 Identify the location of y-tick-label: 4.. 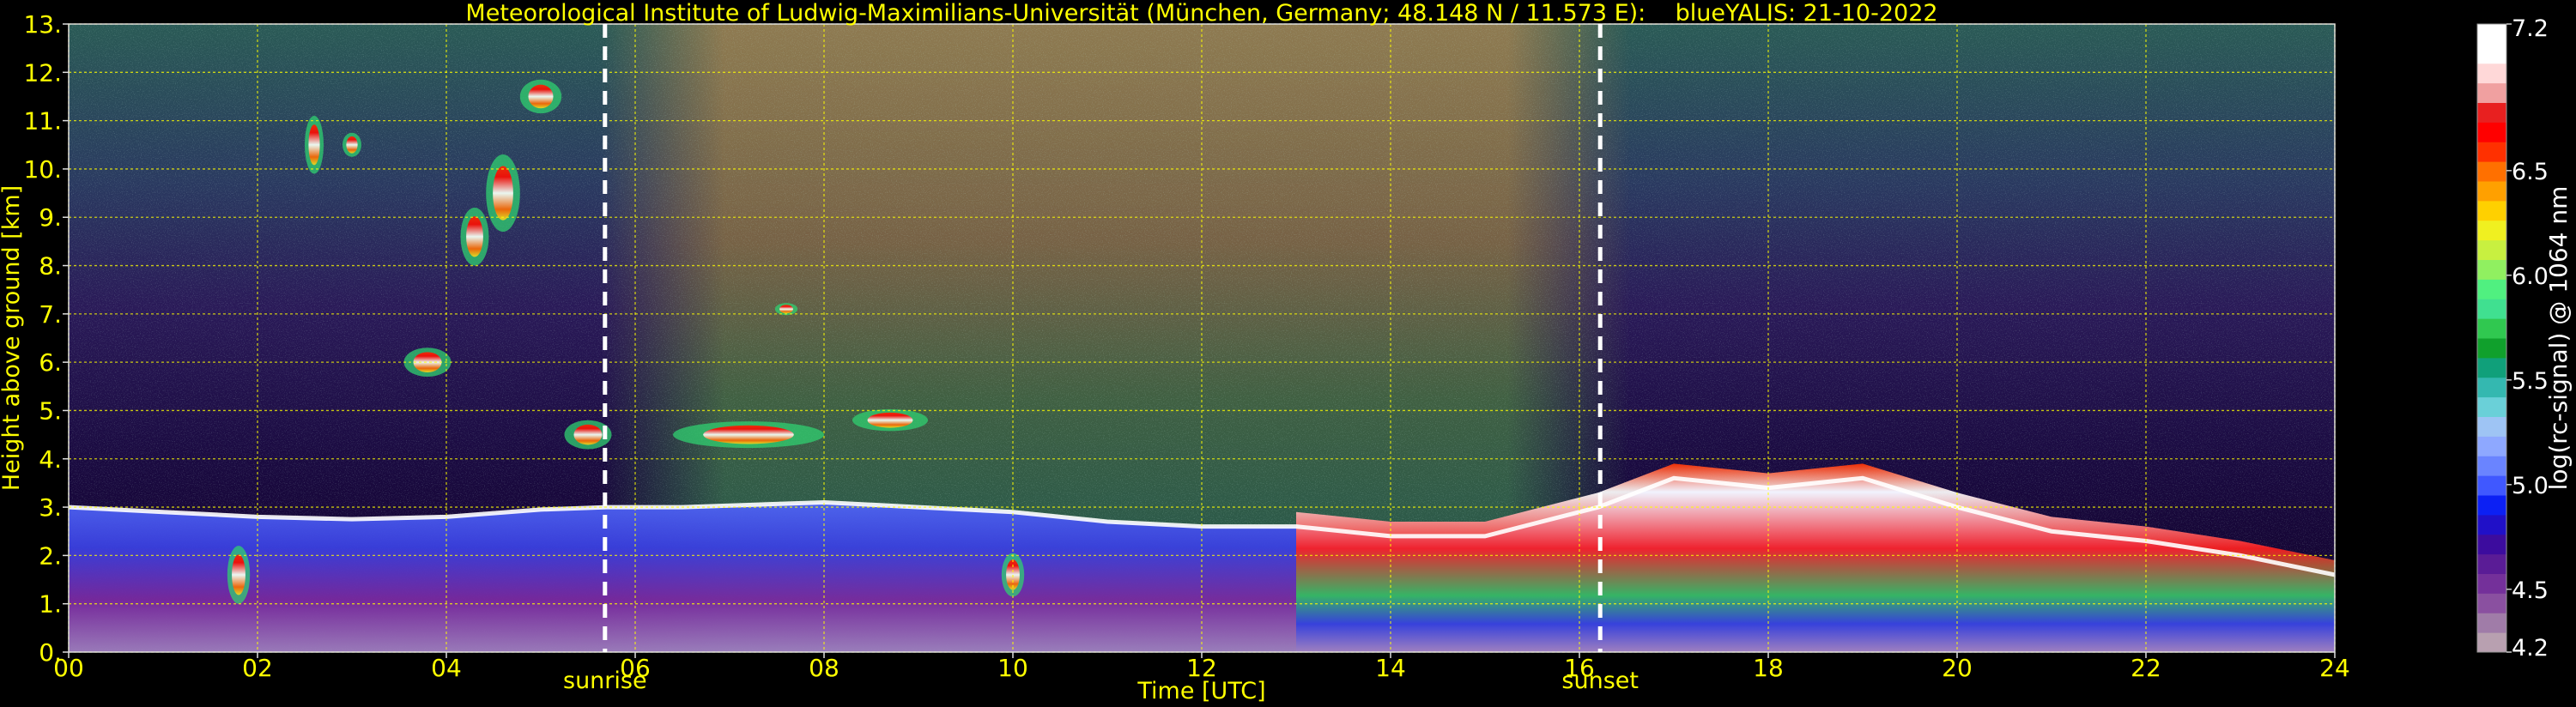
(50, 460).